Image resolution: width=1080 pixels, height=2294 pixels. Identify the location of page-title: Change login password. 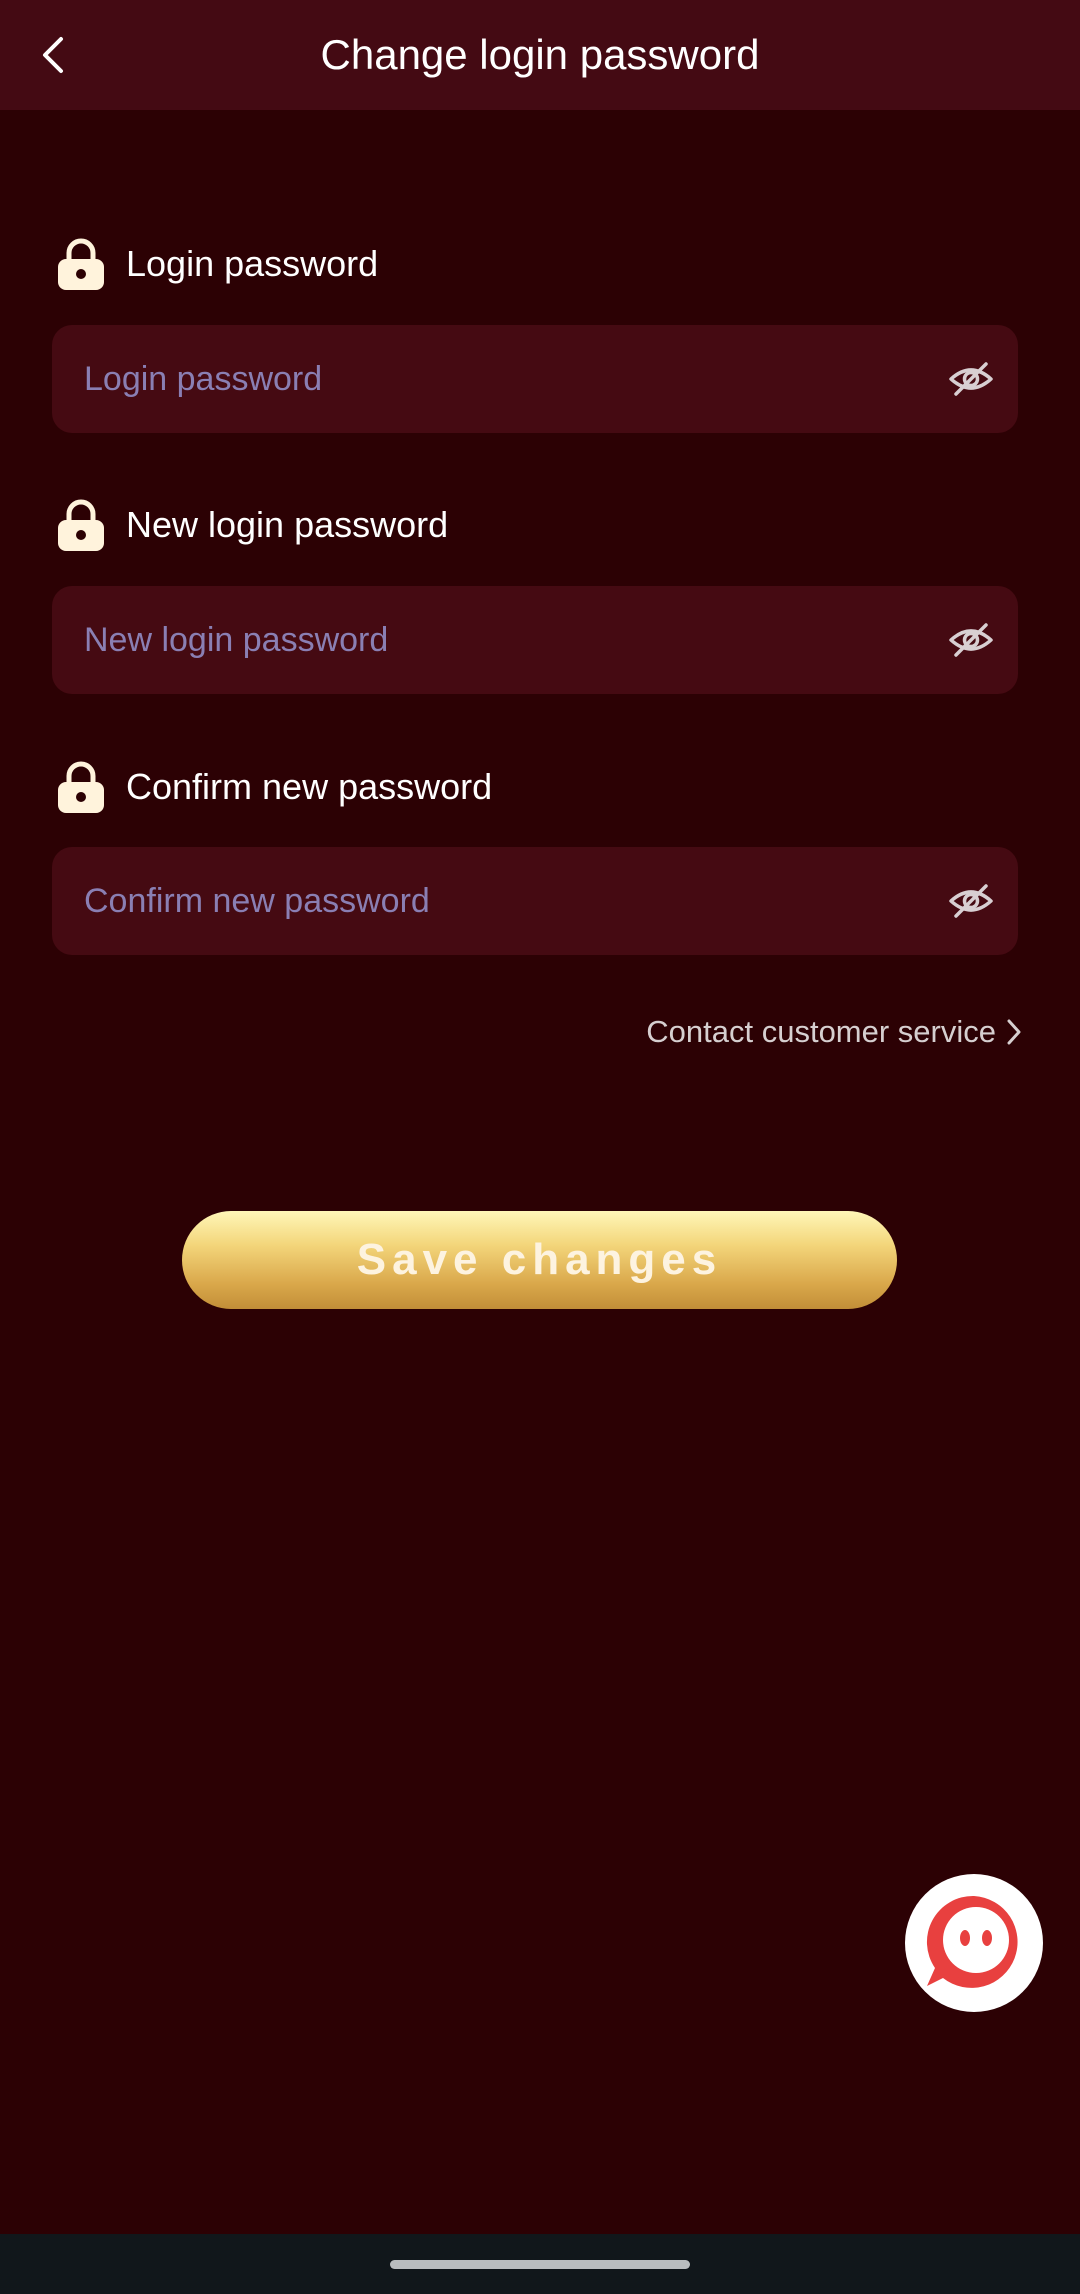
(540, 54).